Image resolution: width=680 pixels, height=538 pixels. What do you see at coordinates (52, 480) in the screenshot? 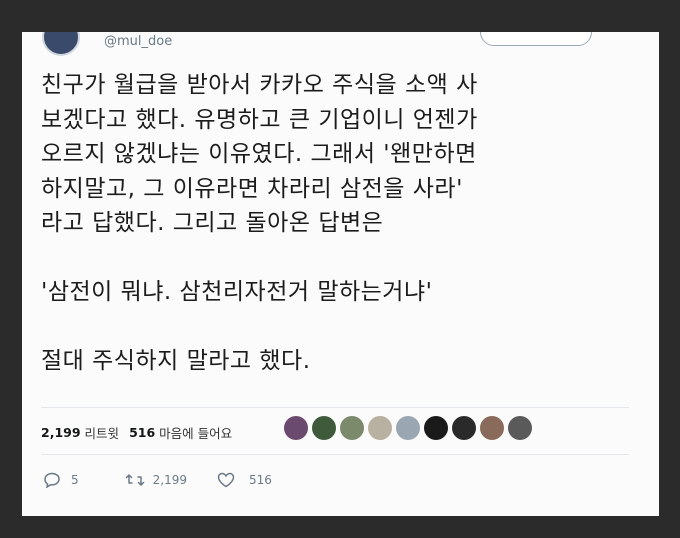
I see `reply-icon` at bounding box center [52, 480].